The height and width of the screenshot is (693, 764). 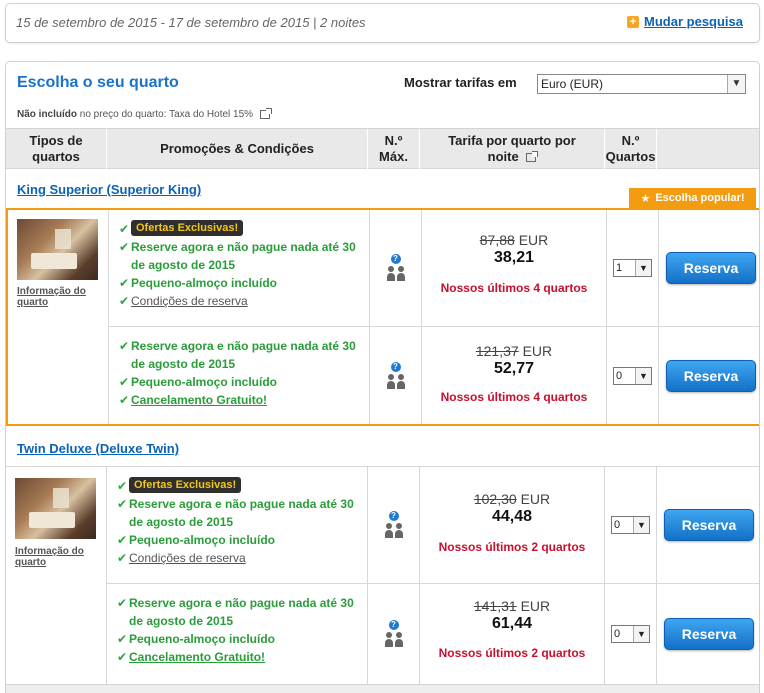 I want to click on change-search-link: Mudar pesquisa, so click(x=693, y=21).